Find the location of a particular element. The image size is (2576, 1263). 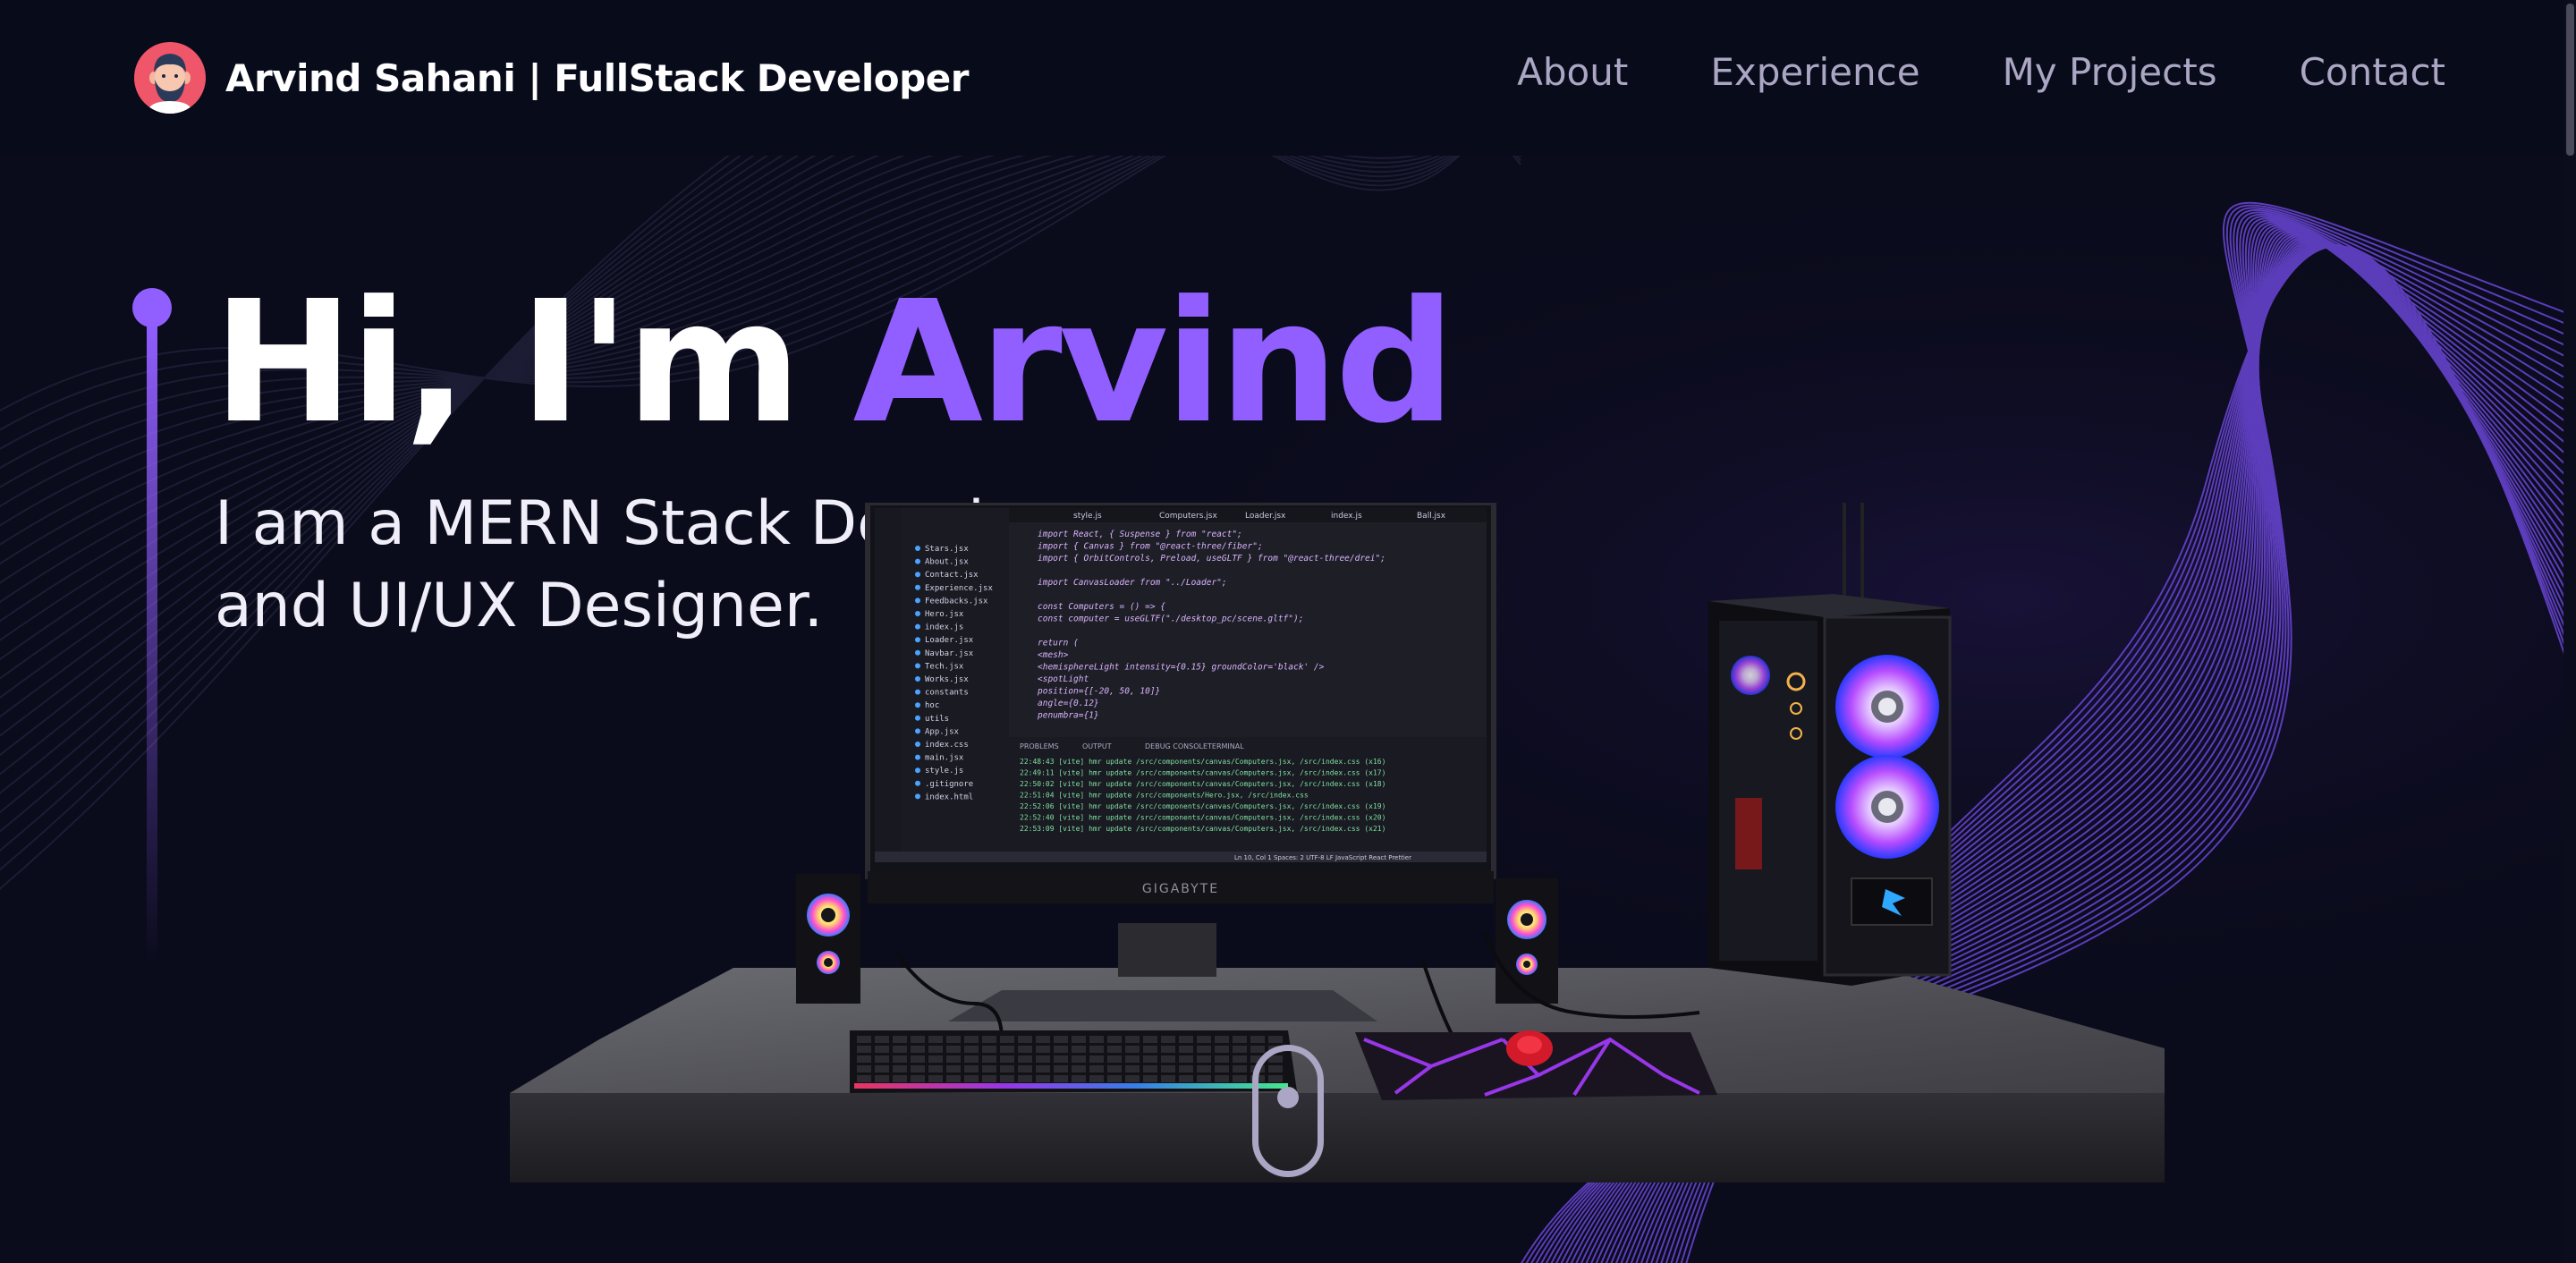

explorer-file: Contact.jsx is located at coordinates (952, 575).